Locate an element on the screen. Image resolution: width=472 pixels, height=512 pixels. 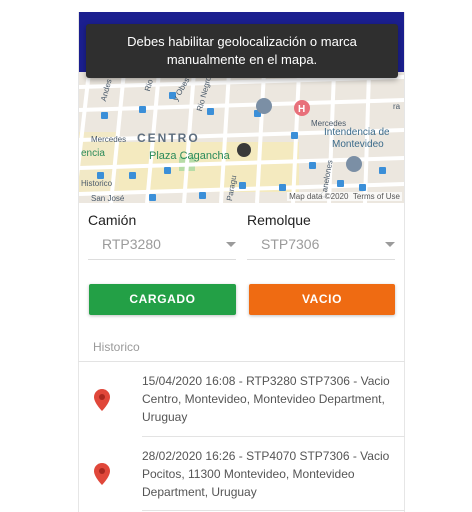
remolque-select: STP7306 is located at coordinates (321, 246).